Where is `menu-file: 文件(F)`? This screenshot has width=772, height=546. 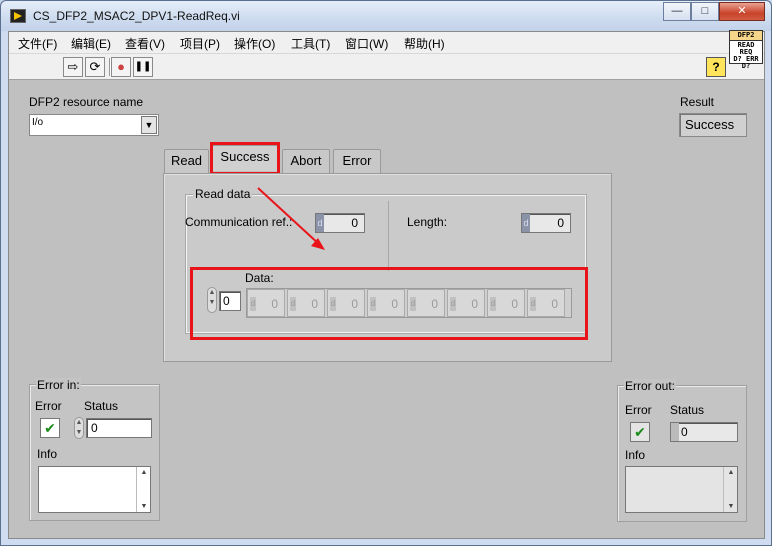 menu-file: 文件(F) is located at coordinates (37, 43).